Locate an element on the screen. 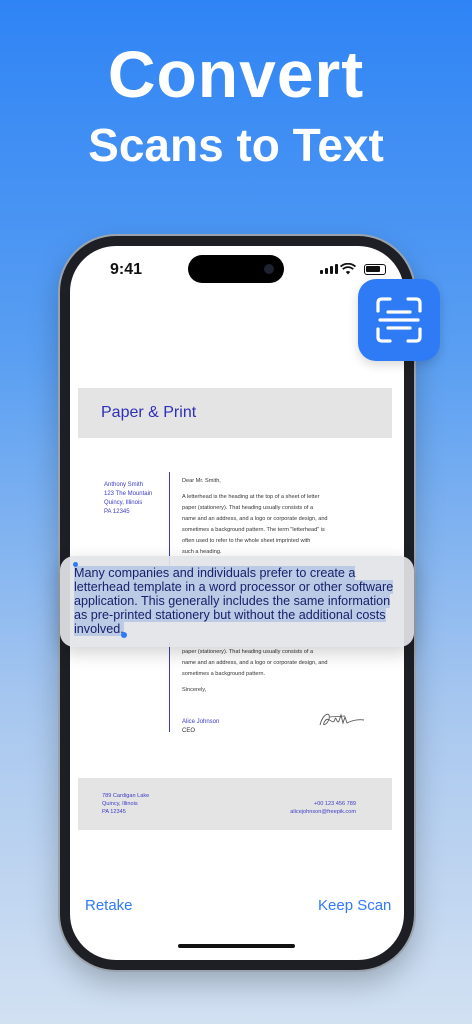 The image size is (472, 1024). headline-line1: Convert is located at coordinates (236, 74).